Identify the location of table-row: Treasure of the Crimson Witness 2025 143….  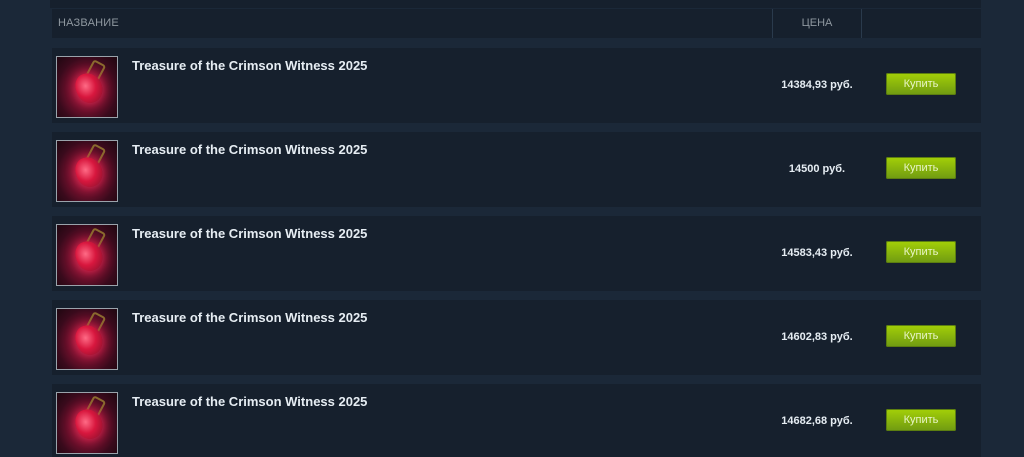
(516, 85).